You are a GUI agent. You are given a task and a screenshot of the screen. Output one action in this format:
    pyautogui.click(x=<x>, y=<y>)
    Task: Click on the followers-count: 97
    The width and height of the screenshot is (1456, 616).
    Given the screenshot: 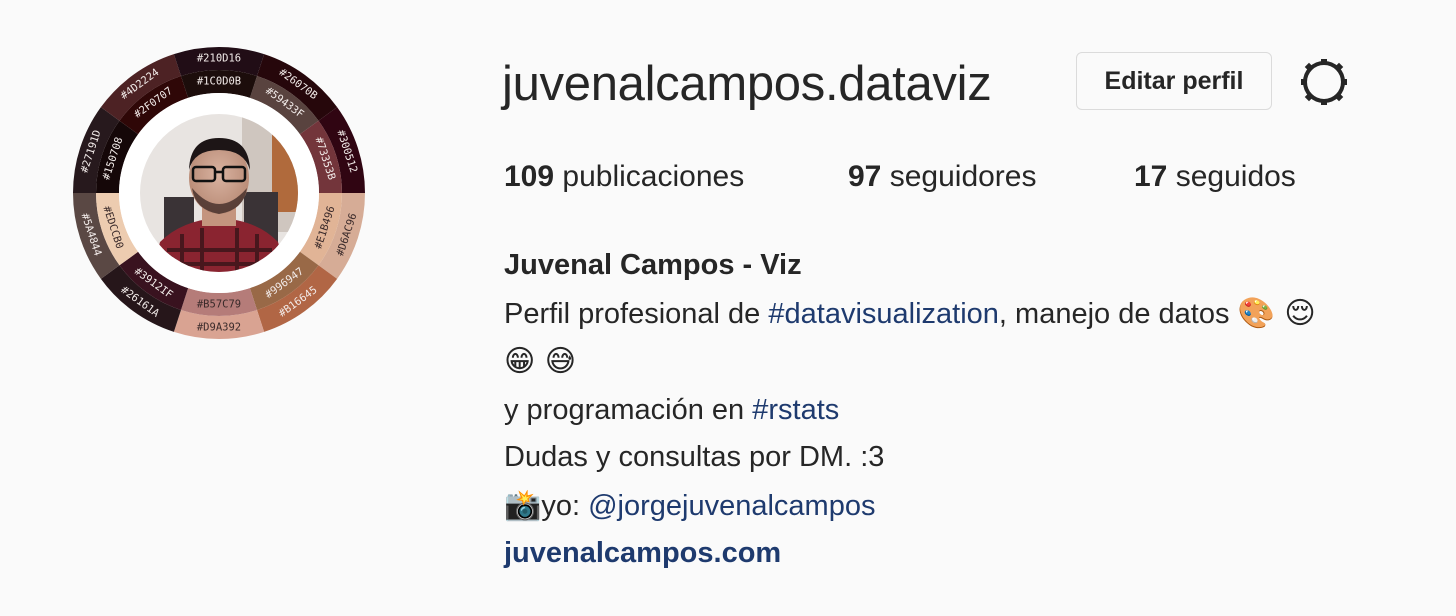 What is the action you would take?
    pyautogui.click(x=865, y=176)
    